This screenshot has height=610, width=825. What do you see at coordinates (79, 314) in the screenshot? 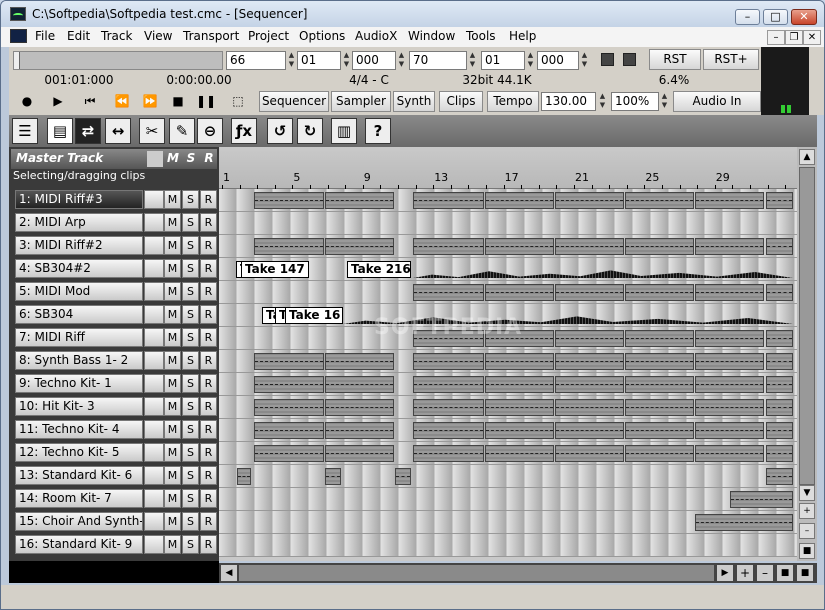
I see `track-name: 6: SB304` at bounding box center [79, 314].